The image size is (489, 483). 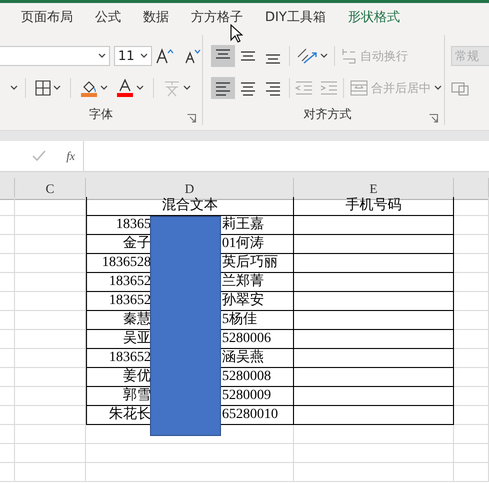 What do you see at coordinates (101, 114) in the screenshot?
I see `group-label: 字体` at bounding box center [101, 114].